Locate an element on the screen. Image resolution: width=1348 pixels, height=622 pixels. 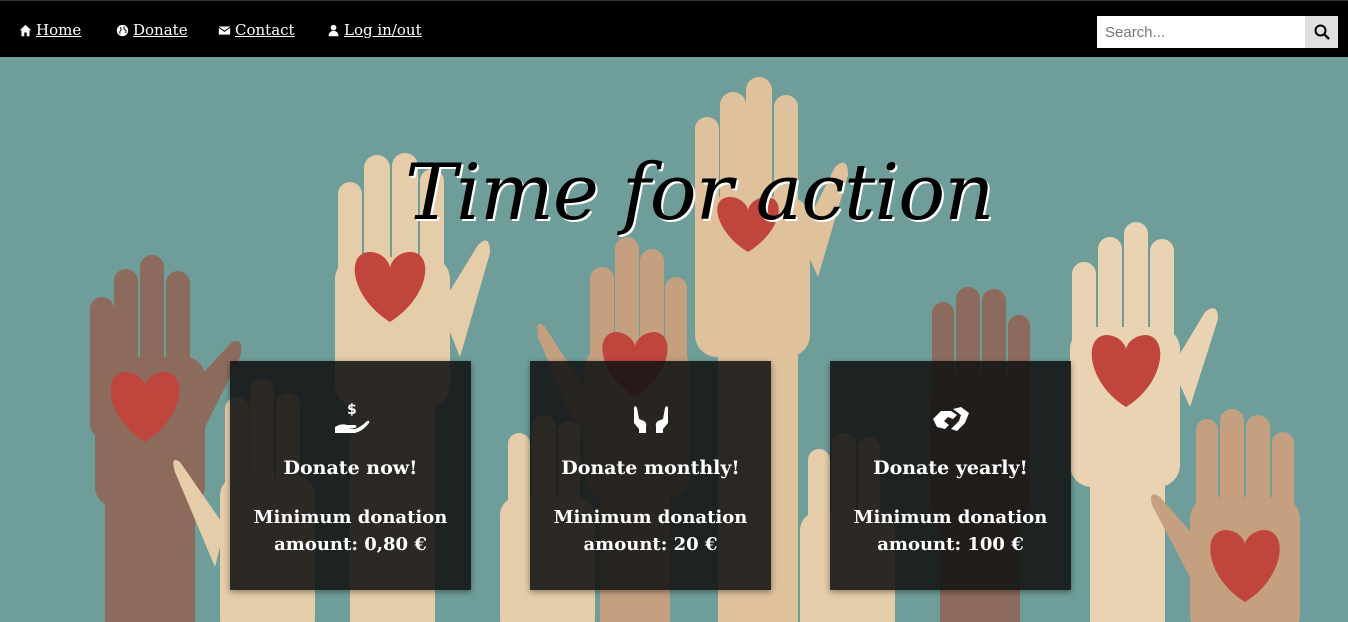
nav-donate-link: Donate is located at coordinates (152, 30).